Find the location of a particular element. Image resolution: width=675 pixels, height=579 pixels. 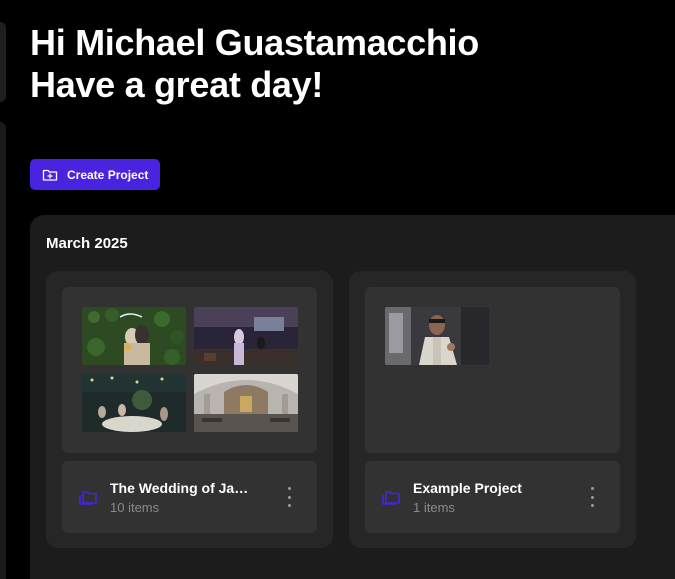

create-project-button: Create Project is located at coordinates (95, 174).